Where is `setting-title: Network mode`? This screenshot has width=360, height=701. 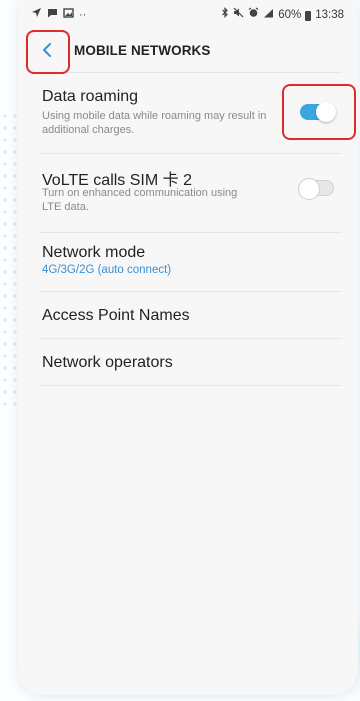
setting-title: Network mode is located at coordinates (94, 252).